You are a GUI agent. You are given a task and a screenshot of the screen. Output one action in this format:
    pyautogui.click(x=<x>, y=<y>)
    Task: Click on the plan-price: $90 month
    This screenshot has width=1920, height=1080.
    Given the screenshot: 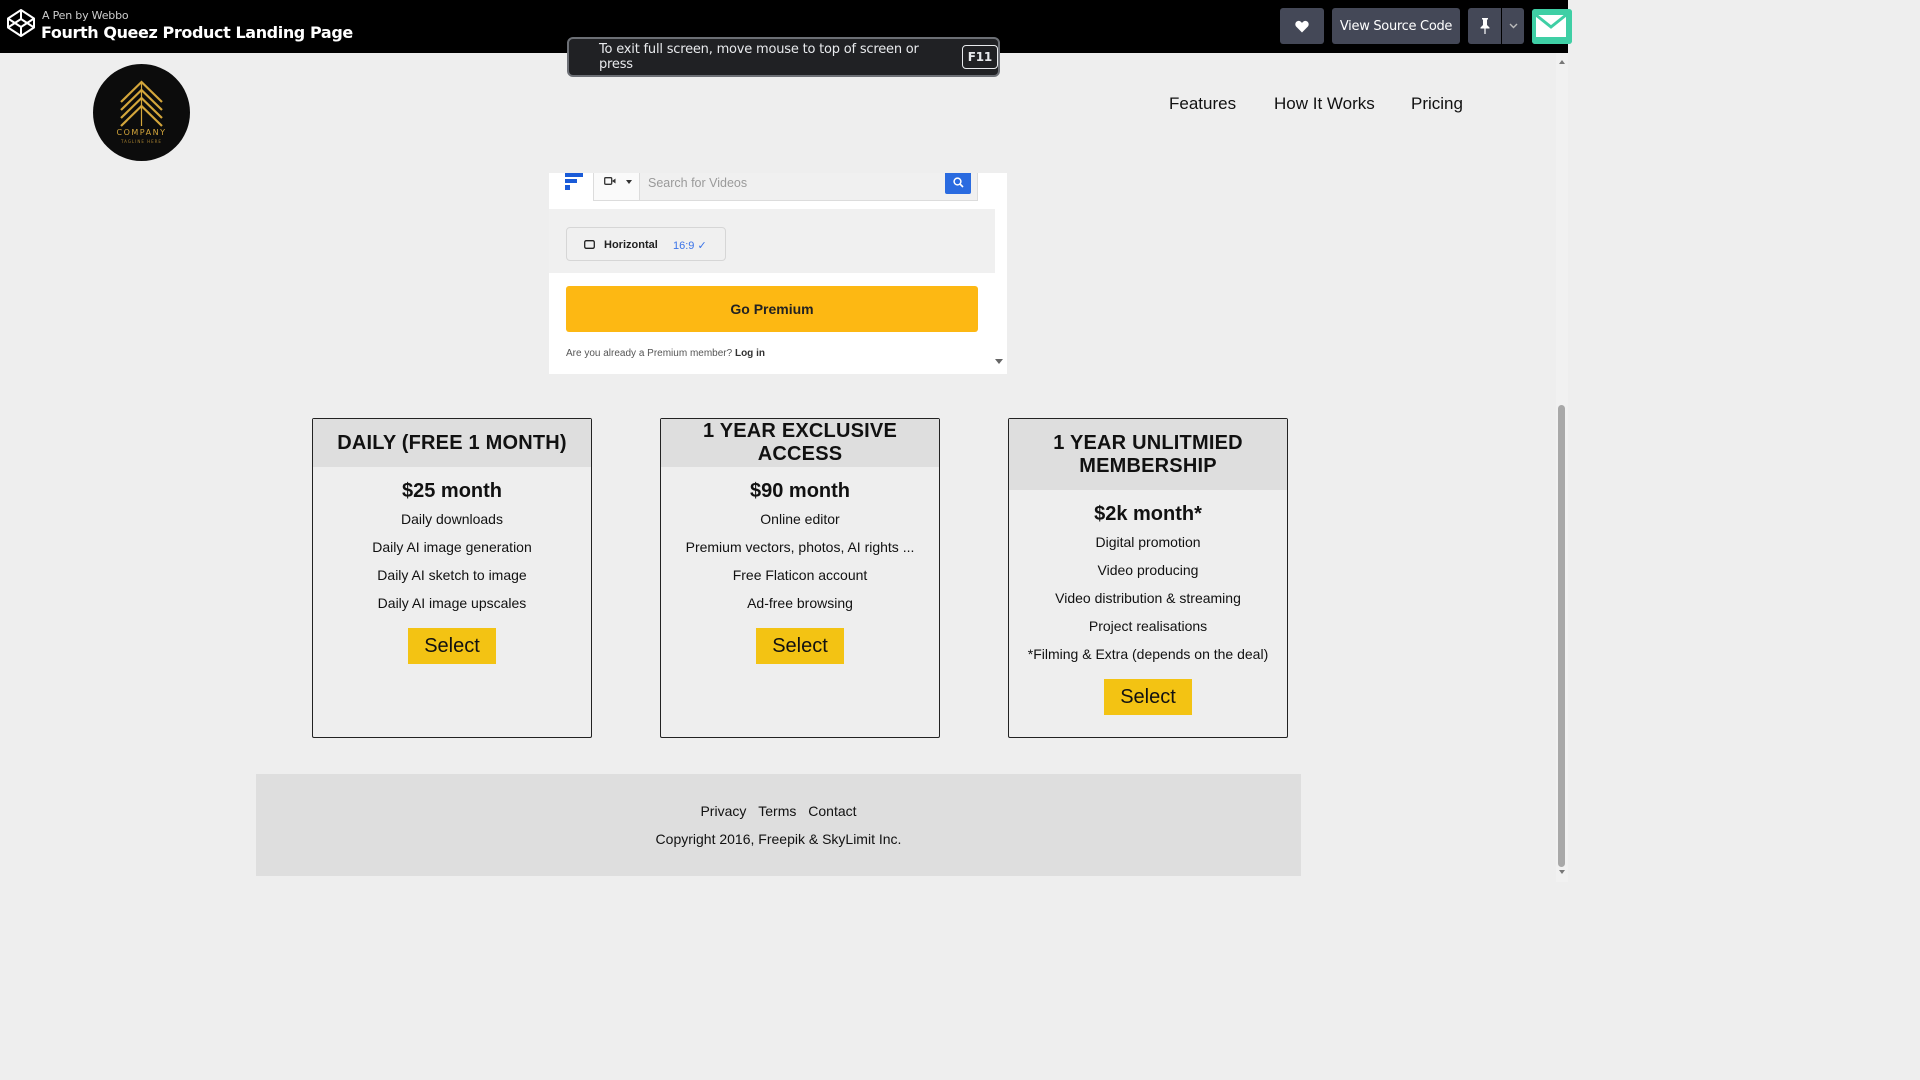 What is the action you would take?
    pyautogui.click(x=800, y=491)
    